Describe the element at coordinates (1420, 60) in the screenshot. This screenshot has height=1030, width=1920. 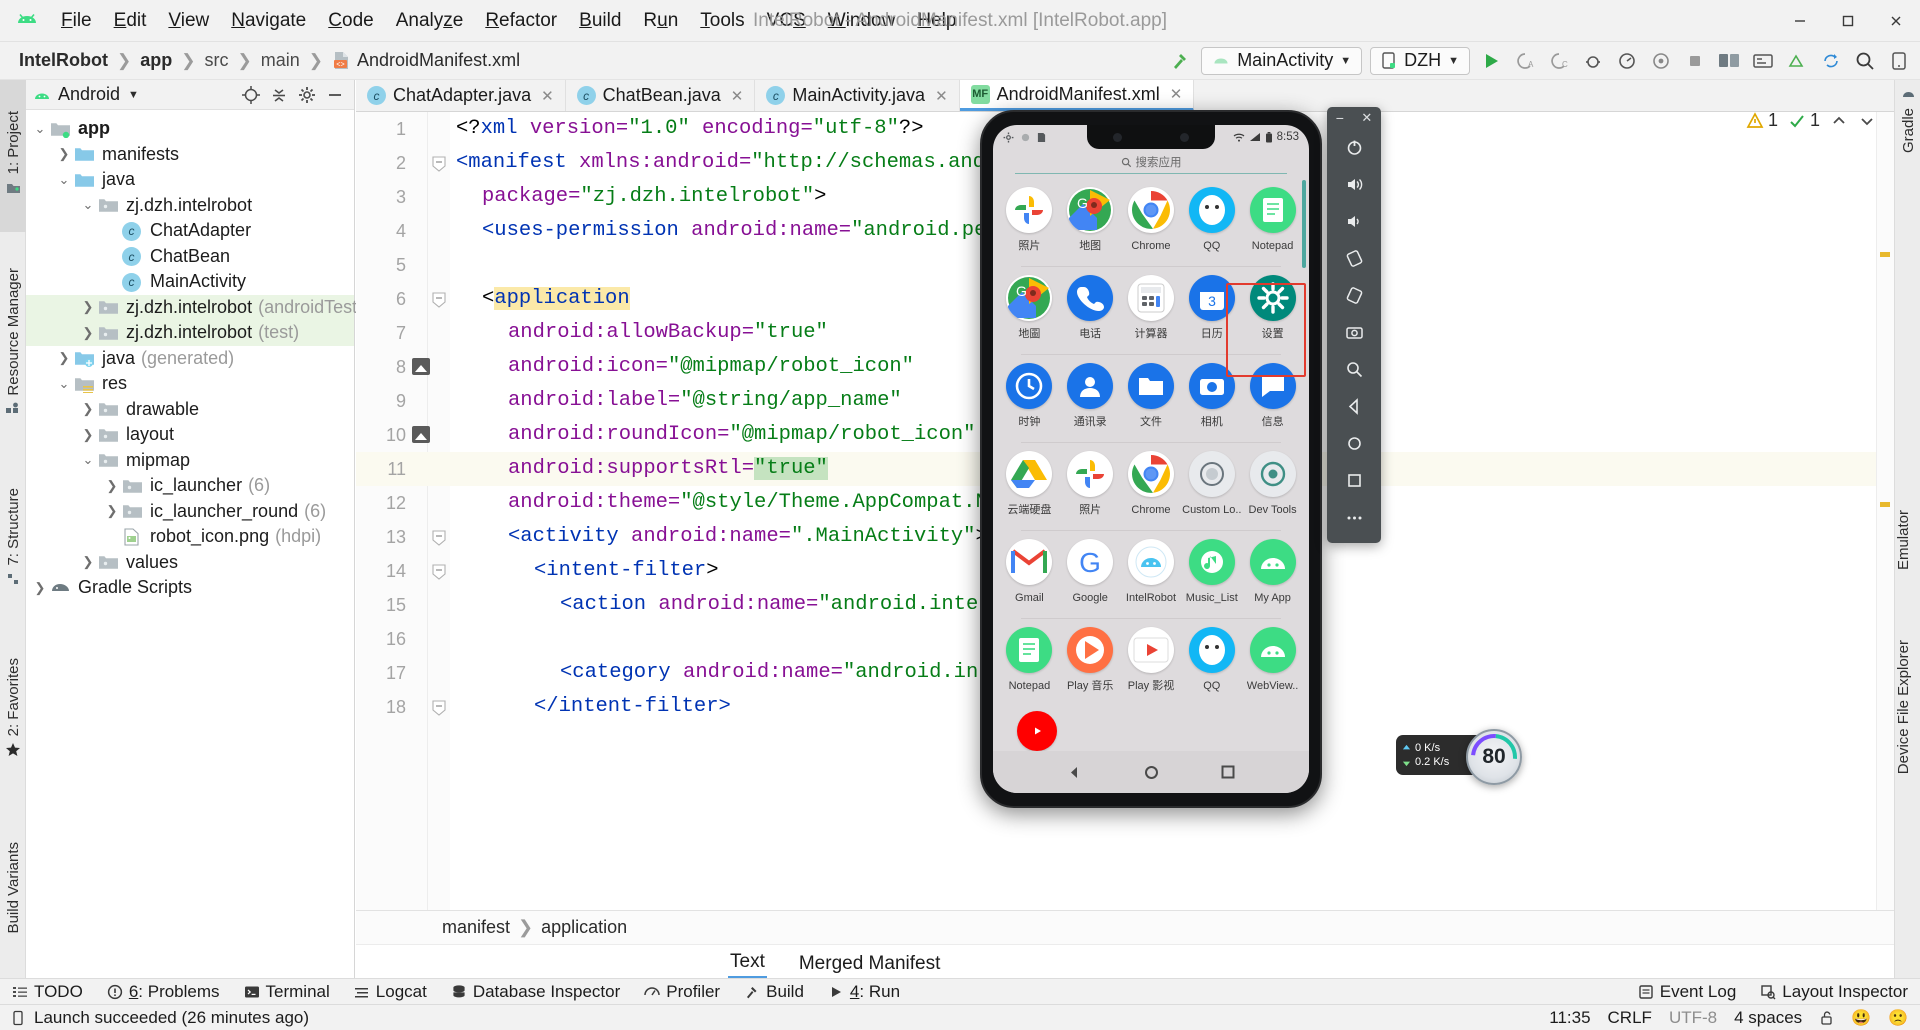
I see `device-selector: DZH ▼` at that location.